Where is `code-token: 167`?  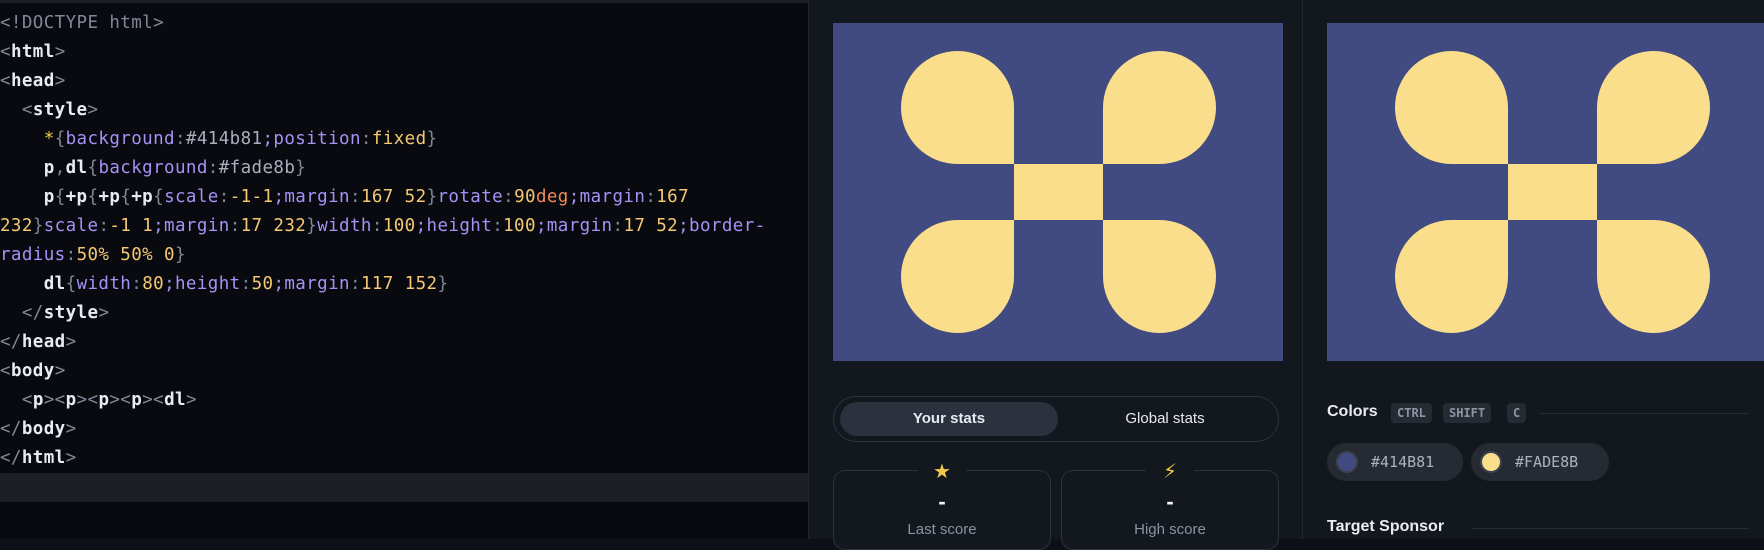
code-token: 167 is located at coordinates (673, 197).